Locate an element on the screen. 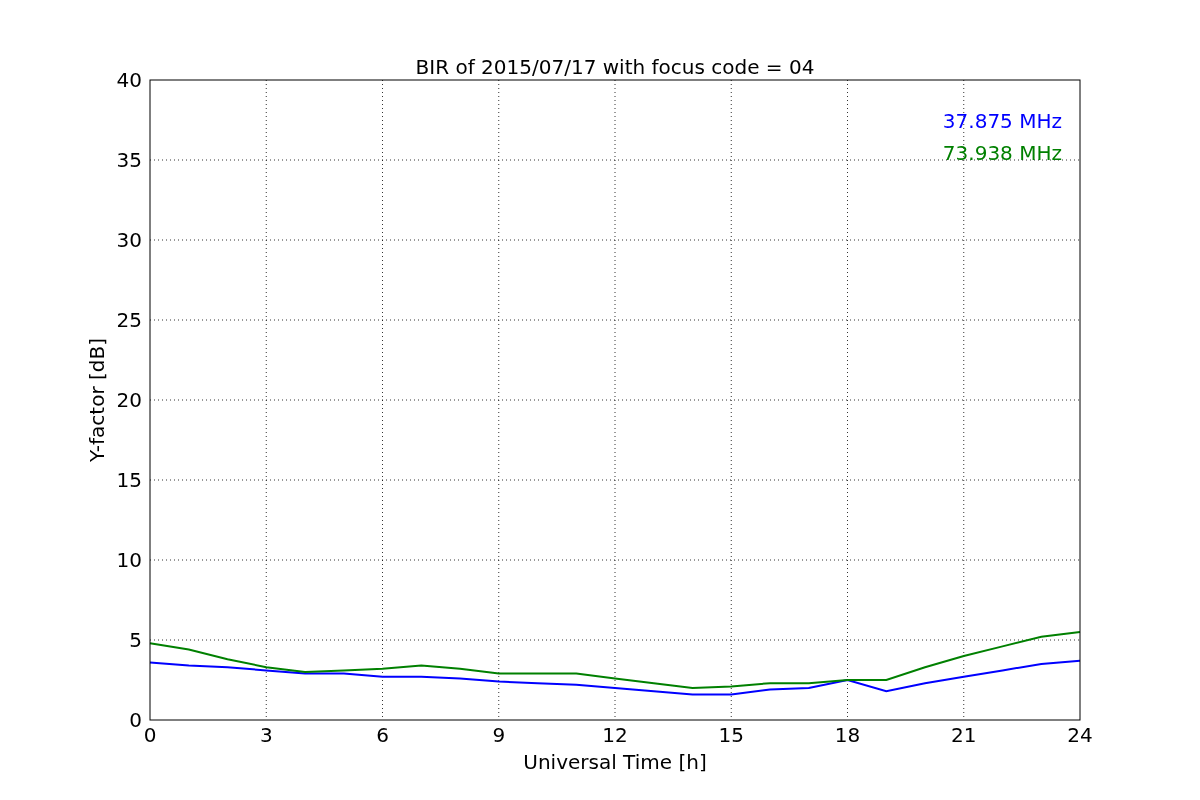 The width and height of the screenshot is (1200, 800). legend-label: 73.938 MHz is located at coordinates (1002, 153).